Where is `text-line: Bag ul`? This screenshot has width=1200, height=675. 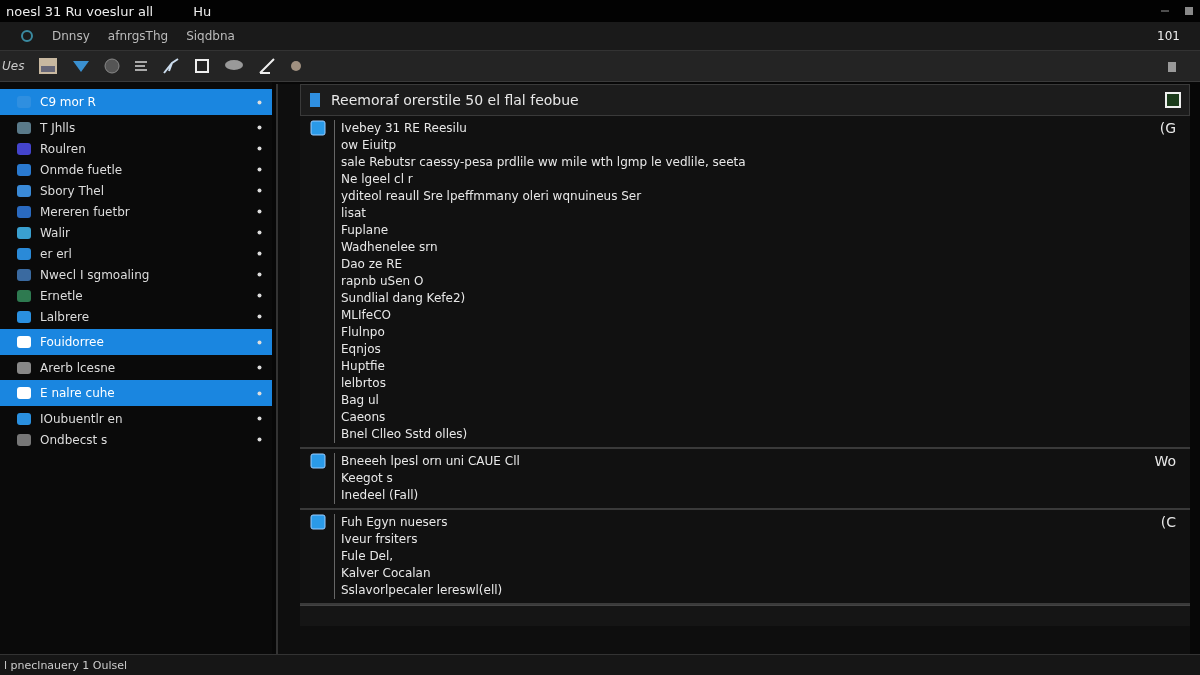
text-line: Bag ul is located at coordinates (360, 400).